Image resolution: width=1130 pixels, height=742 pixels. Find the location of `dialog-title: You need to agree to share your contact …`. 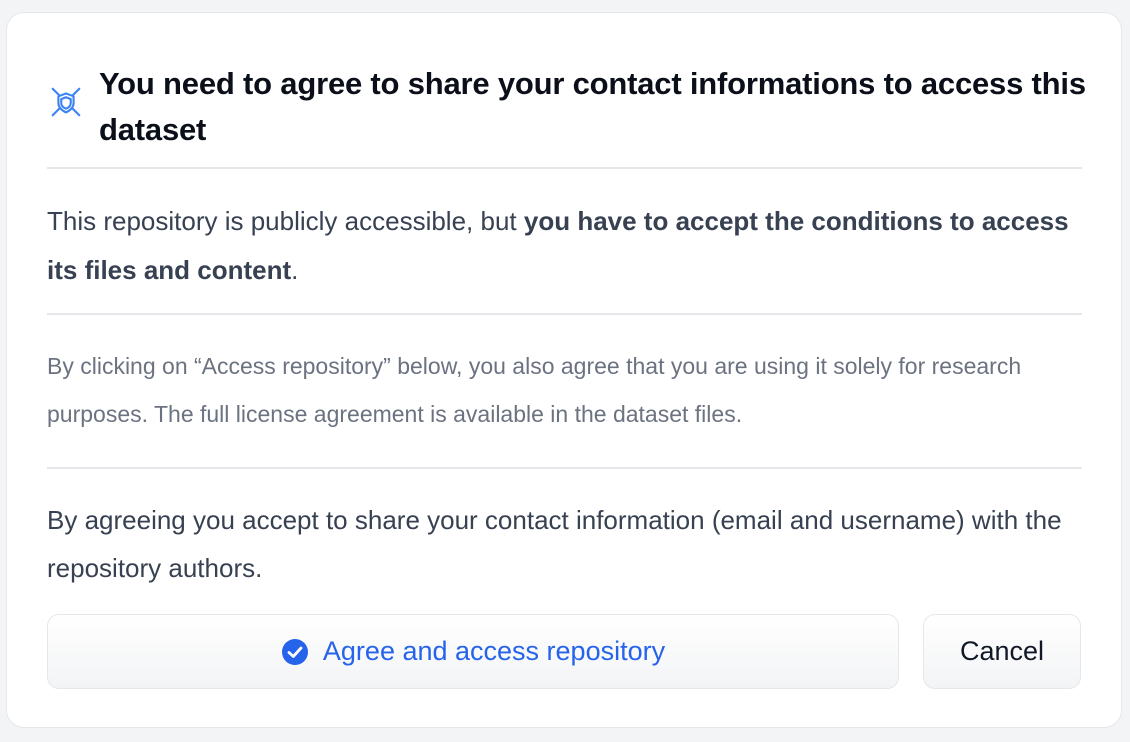

dialog-title: You need to agree to share your contact … is located at coordinates (592, 106).